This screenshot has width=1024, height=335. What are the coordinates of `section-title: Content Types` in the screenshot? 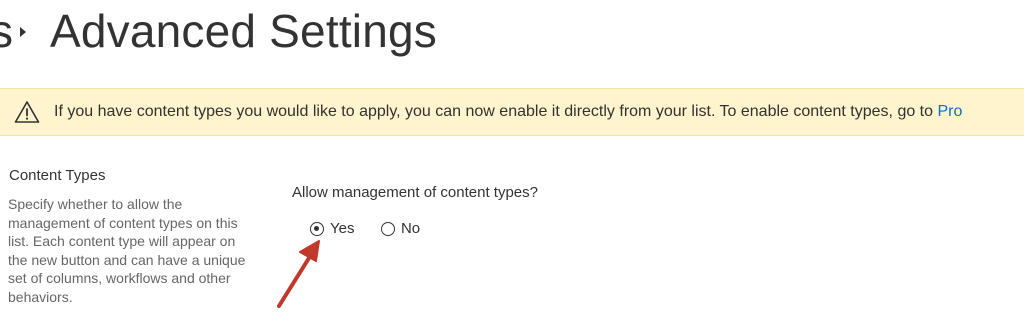 It's located at (57, 175).